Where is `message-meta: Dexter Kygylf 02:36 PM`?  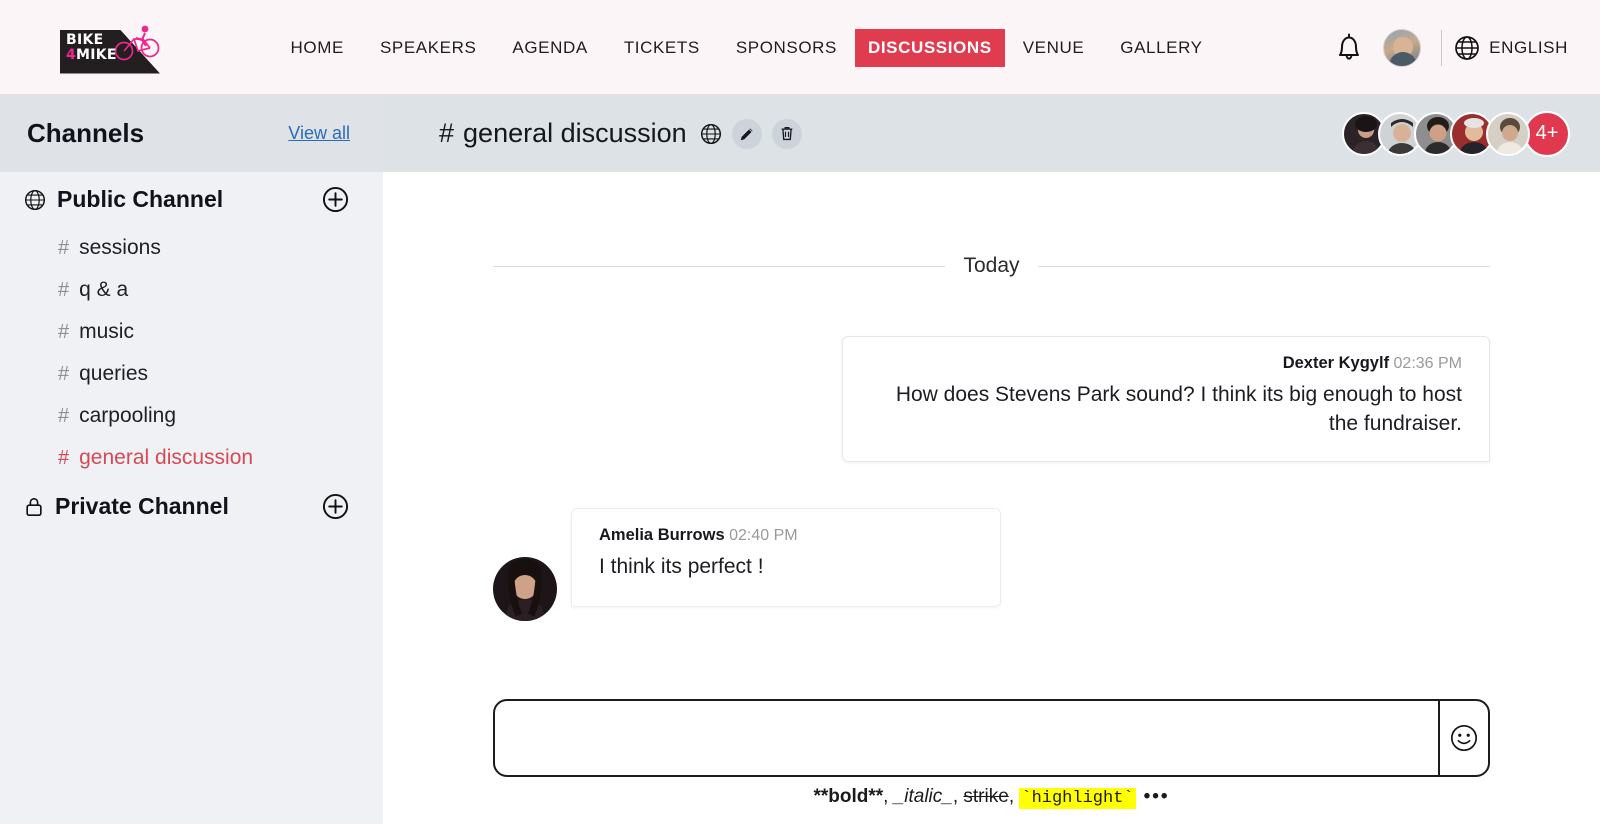
message-meta: Dexter Kygylf 02:36 PM is located at coordinates (1166, 363).